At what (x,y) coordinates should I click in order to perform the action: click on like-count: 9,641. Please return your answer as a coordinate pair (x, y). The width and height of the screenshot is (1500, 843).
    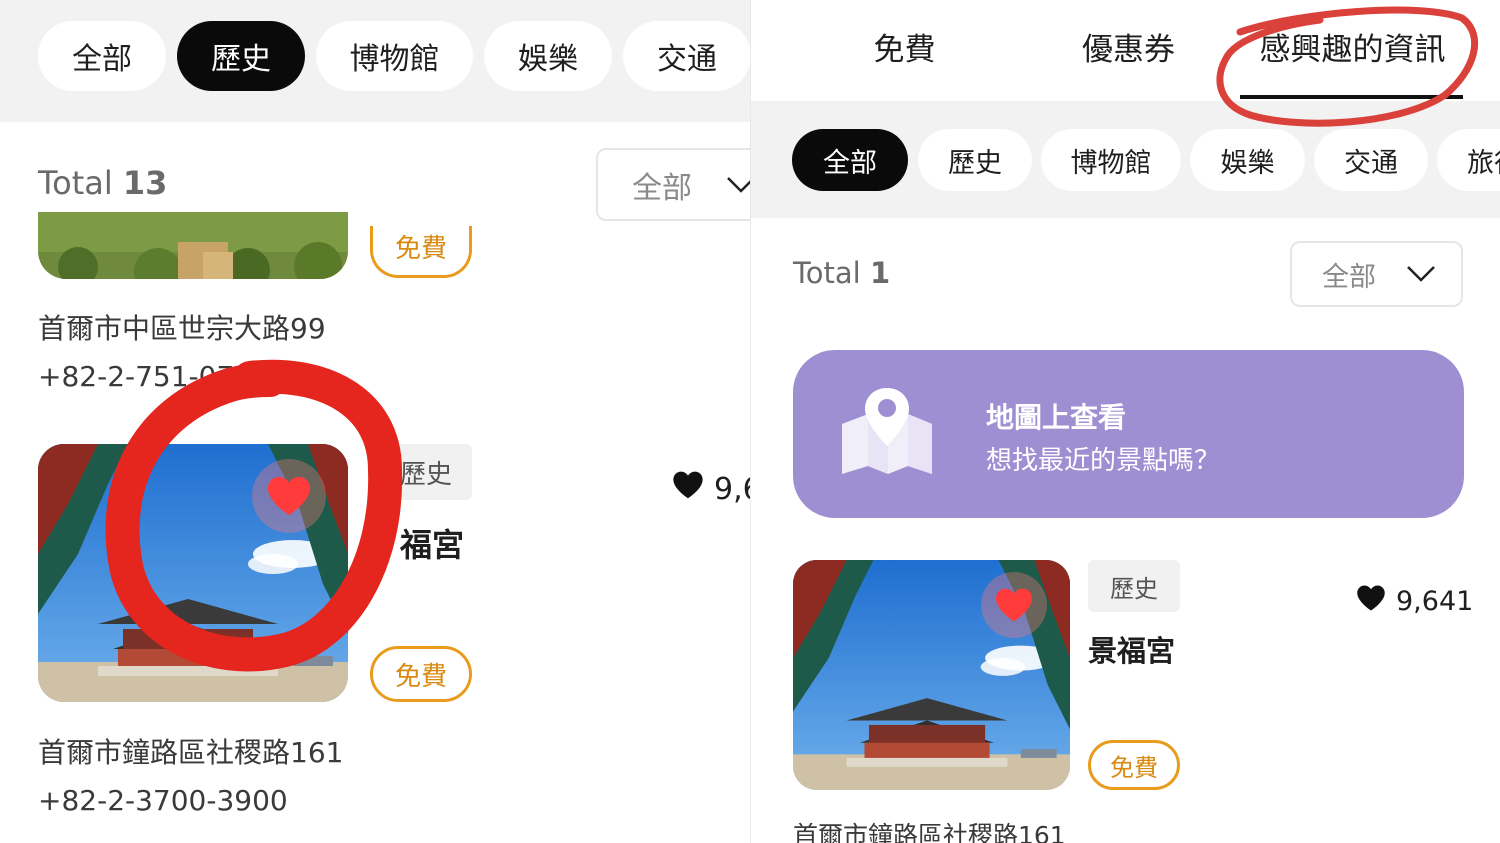
    Looking at the image, I should click on (1414, 601).